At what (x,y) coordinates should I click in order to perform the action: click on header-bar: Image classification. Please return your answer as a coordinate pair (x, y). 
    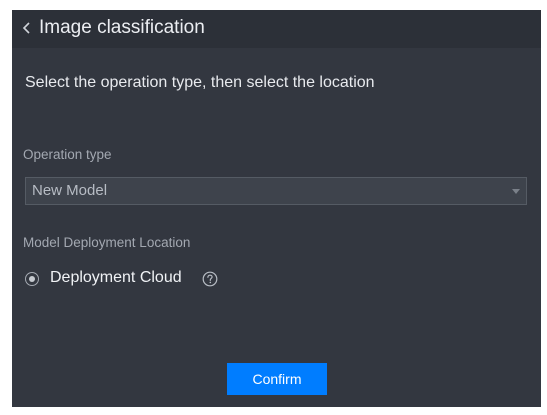
    Looking at the image, I should click on (276, 29).